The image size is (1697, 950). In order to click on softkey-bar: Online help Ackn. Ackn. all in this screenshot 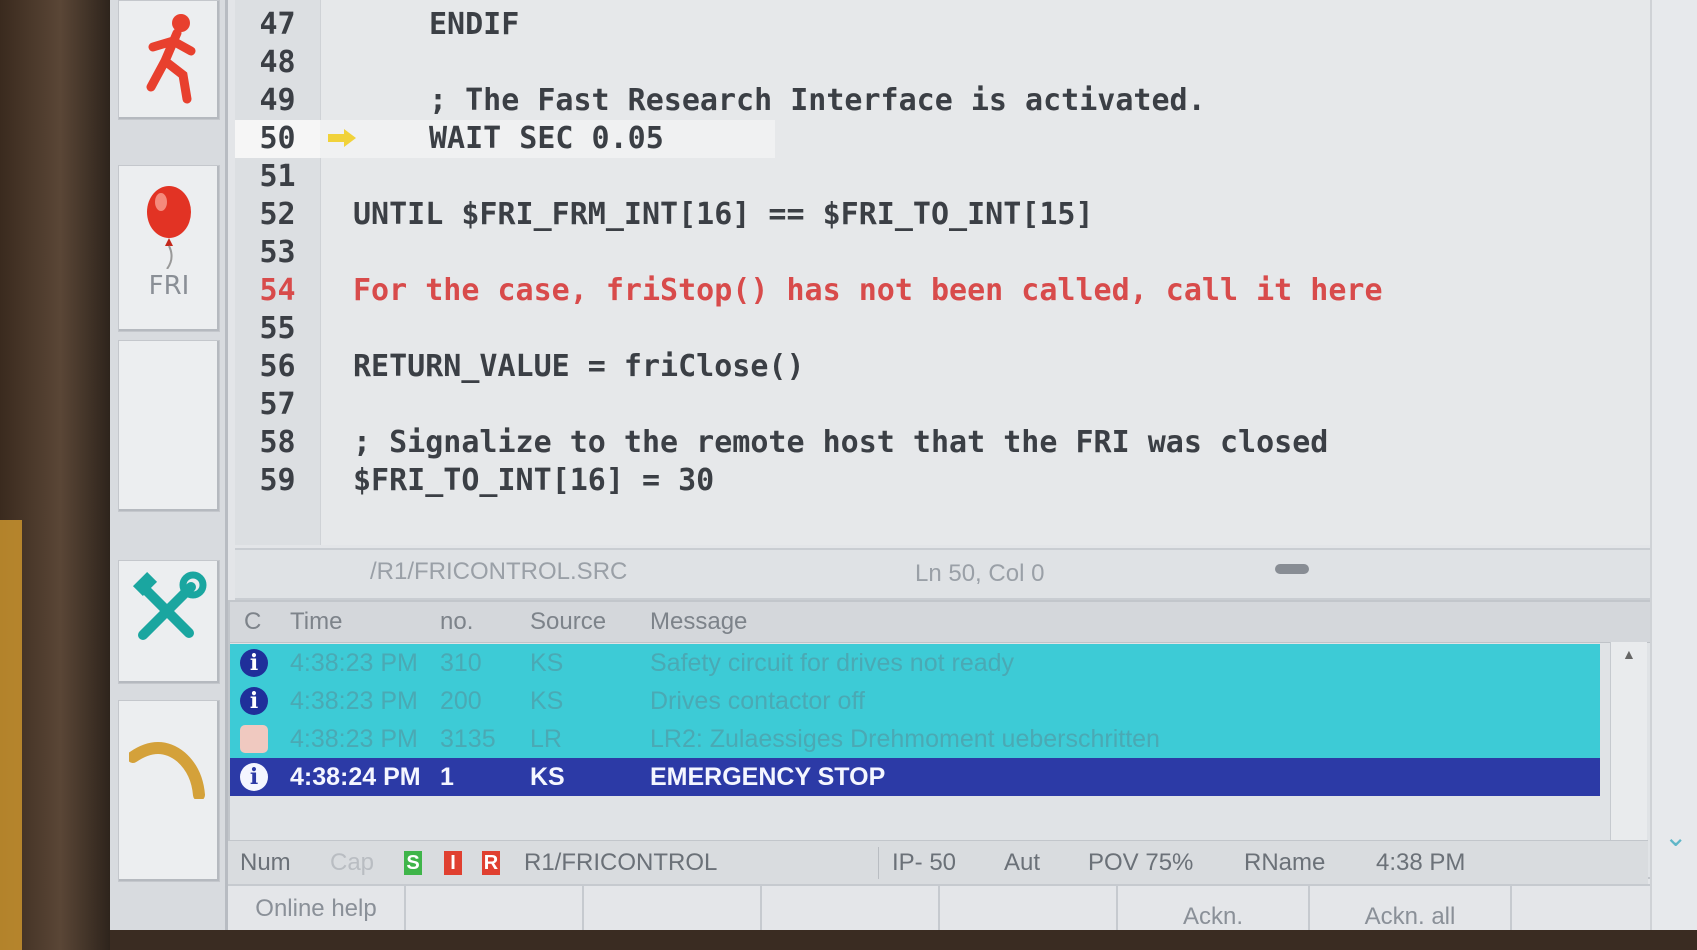, I will do `click(962, 907)`.